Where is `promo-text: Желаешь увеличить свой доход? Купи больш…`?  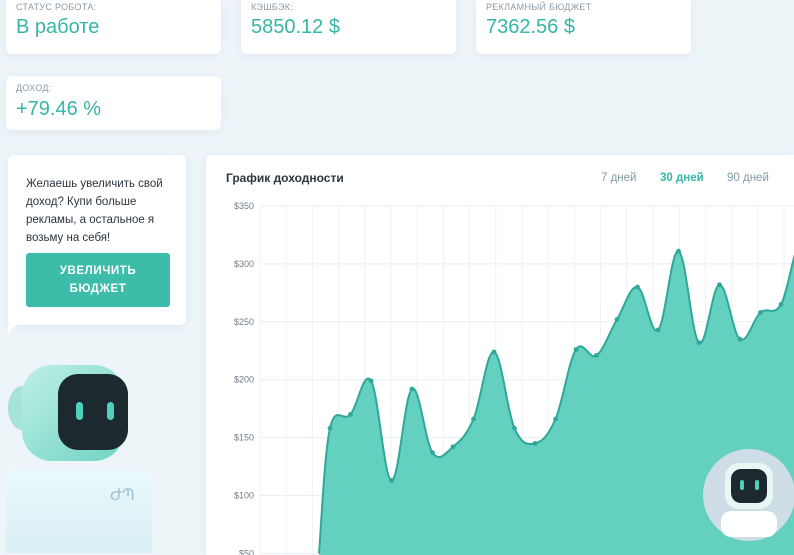
promo-text: Желаешь увеличить свой доход? Купи больш… is located at coordinates (94, 211).